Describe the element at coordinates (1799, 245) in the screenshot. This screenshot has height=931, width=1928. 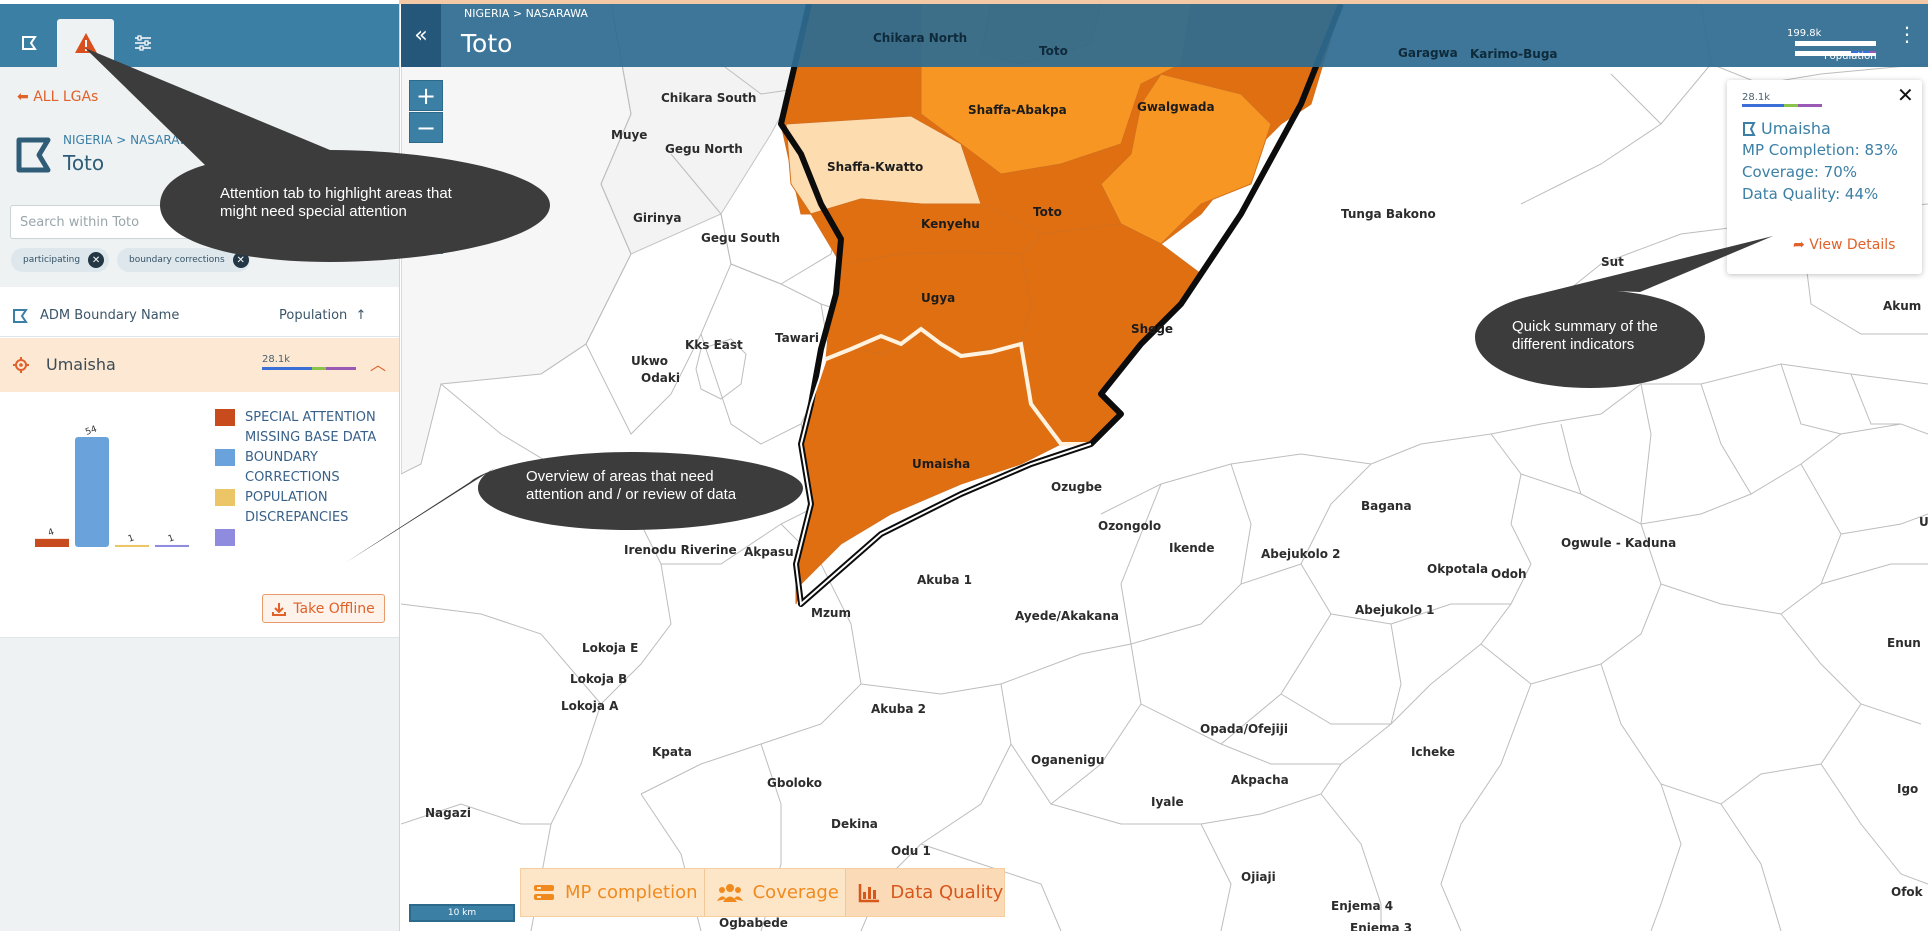
I see `share-icon: ➦` at that location.